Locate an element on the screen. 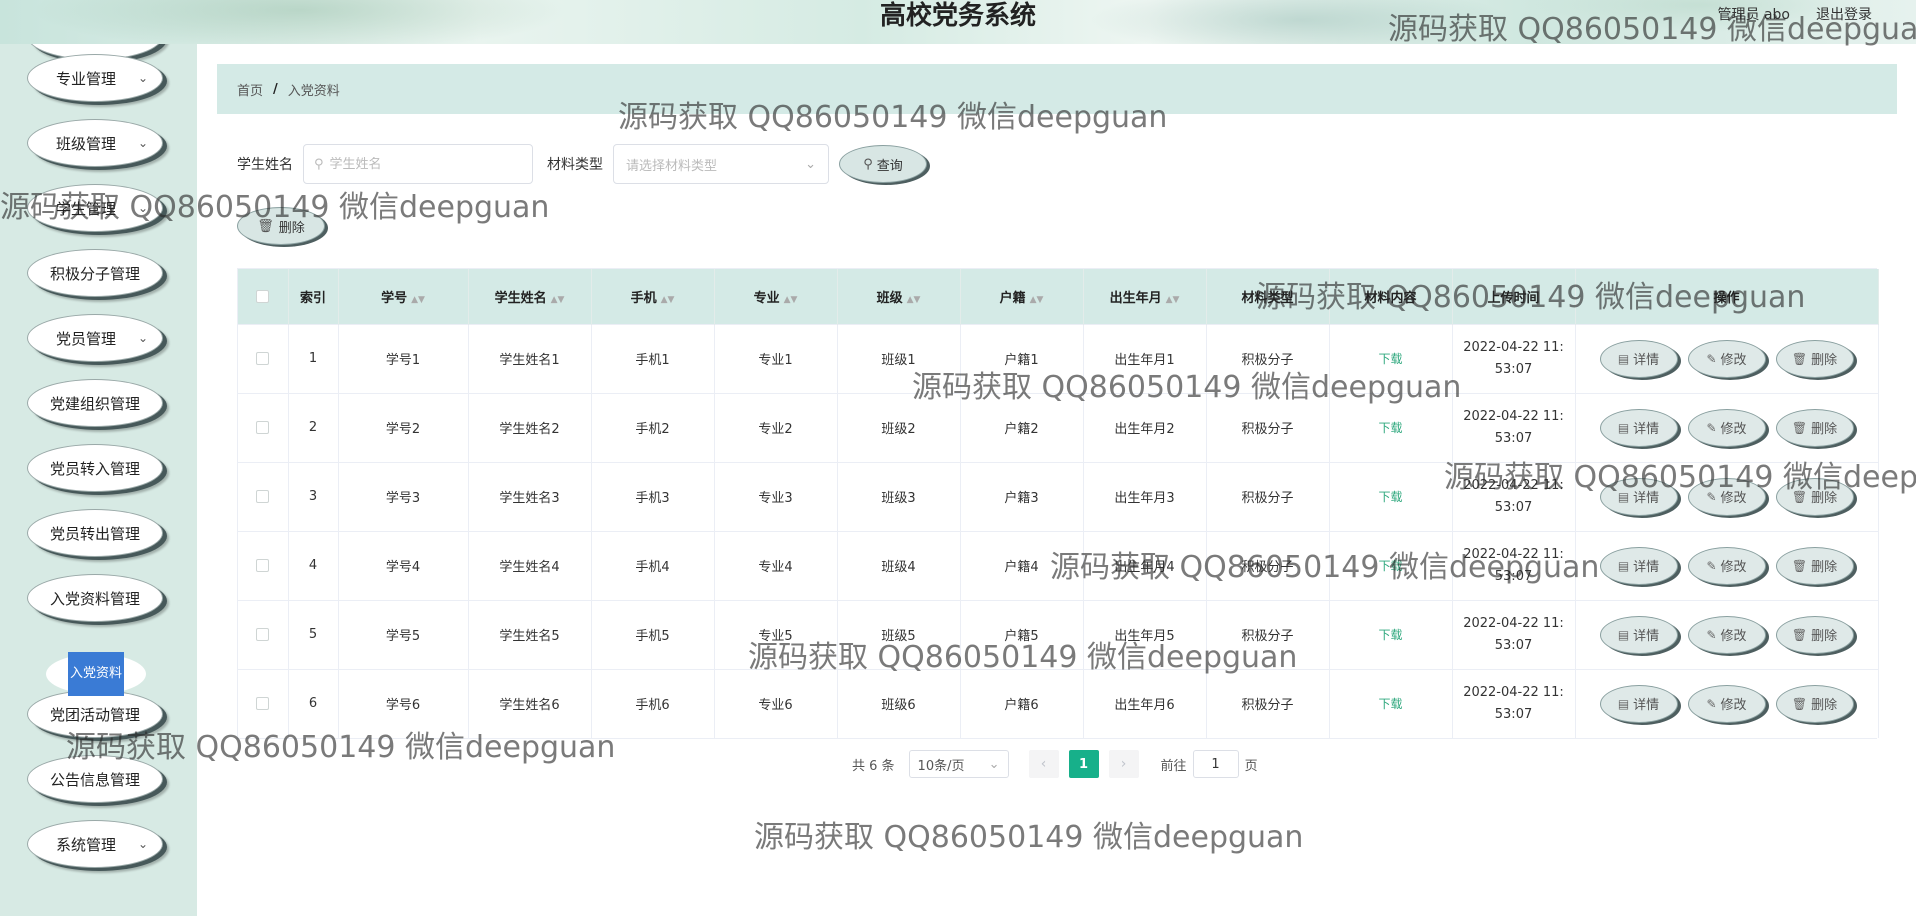 Image resolution: width=1916 pixels, height=916 pixels. sidebar-item-label: 党建组织管理 is located at coordinates (94, 403).